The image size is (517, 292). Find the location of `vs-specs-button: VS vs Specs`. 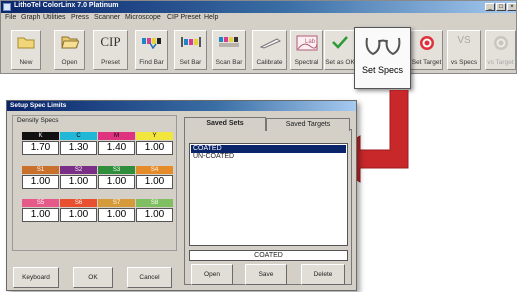

vs-specs-button: VS vs Specs is located at coordinates (464, 50).